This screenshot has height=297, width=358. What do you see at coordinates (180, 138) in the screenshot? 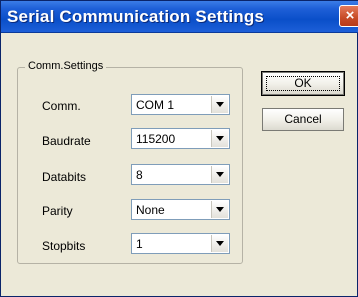
I see `baudrate-select: 115200` at bounding box center [180, 138].